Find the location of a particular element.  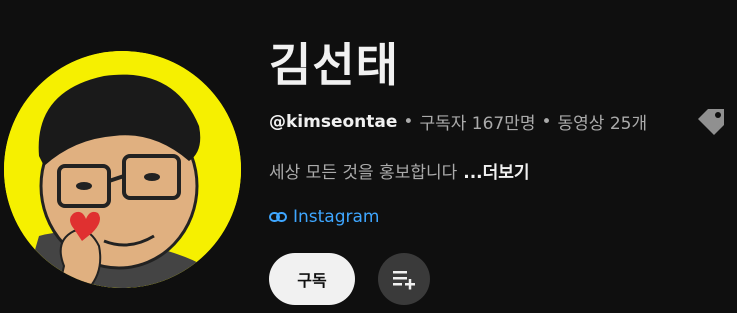

link-icon is located at coordinates (278, 217).